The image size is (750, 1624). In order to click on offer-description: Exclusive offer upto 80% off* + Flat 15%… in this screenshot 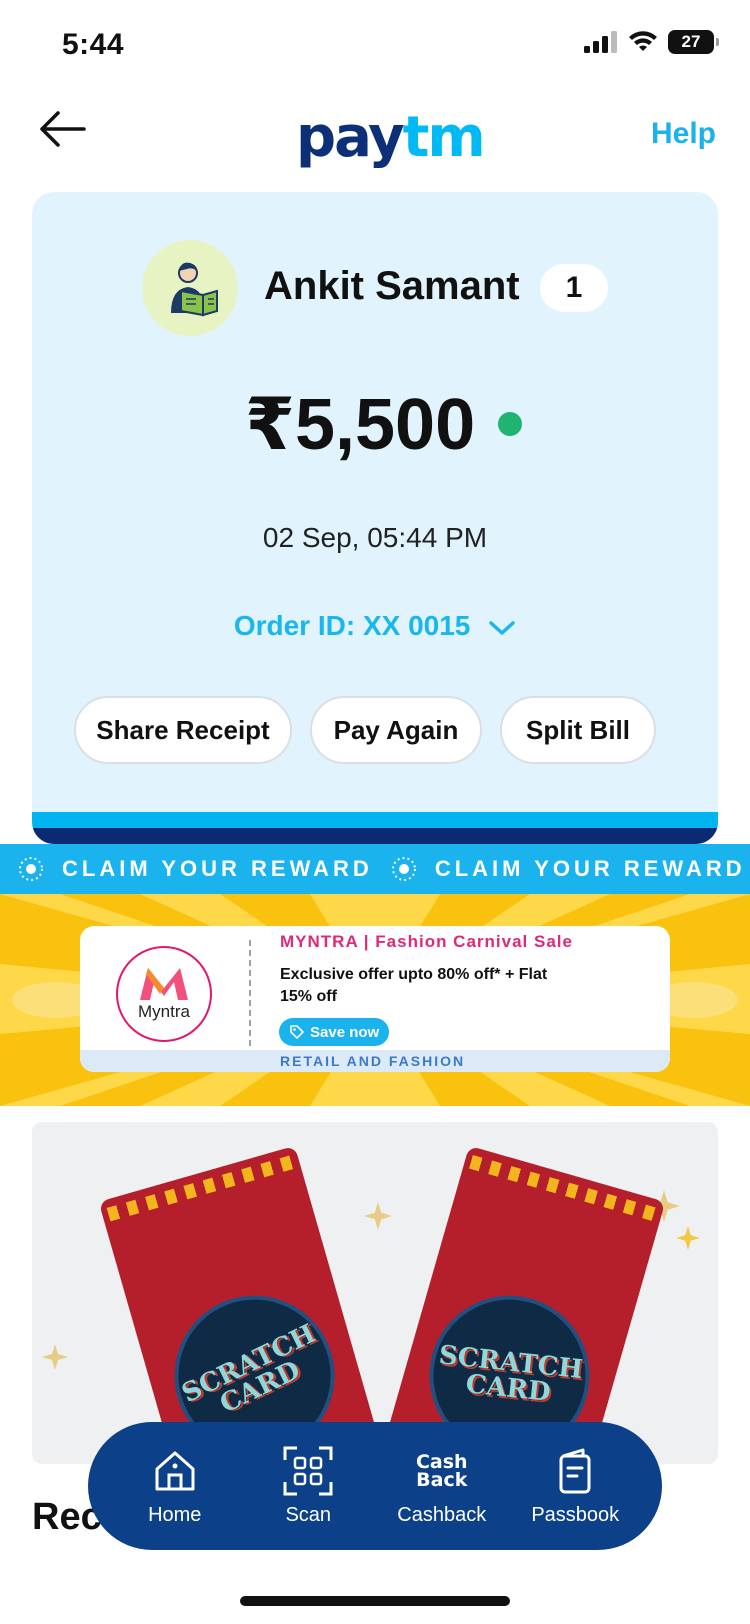, I will do `click(414, 985)`.